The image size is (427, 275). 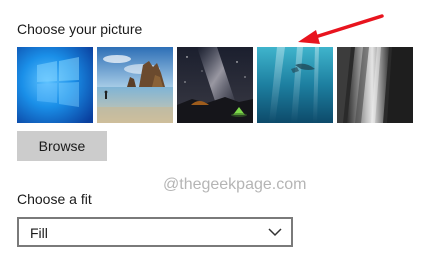 I want to click on thumbnail-night-sky-wallpaper, so click(x=215, y=85).